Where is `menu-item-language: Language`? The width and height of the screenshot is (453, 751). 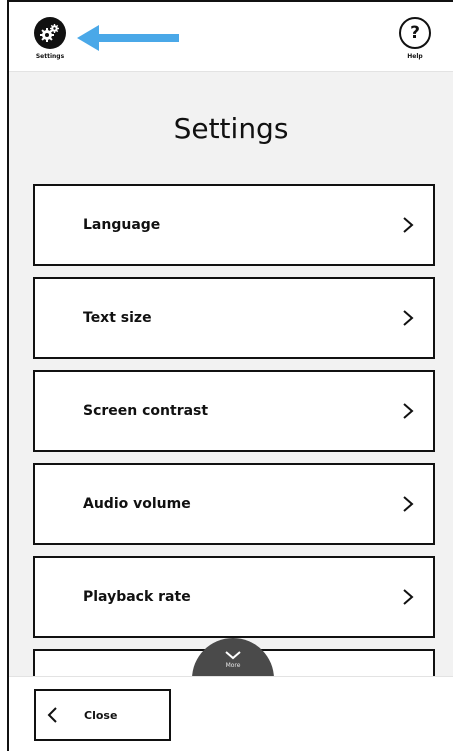 menu-item-language: Language is located at coordinates (234, 225).